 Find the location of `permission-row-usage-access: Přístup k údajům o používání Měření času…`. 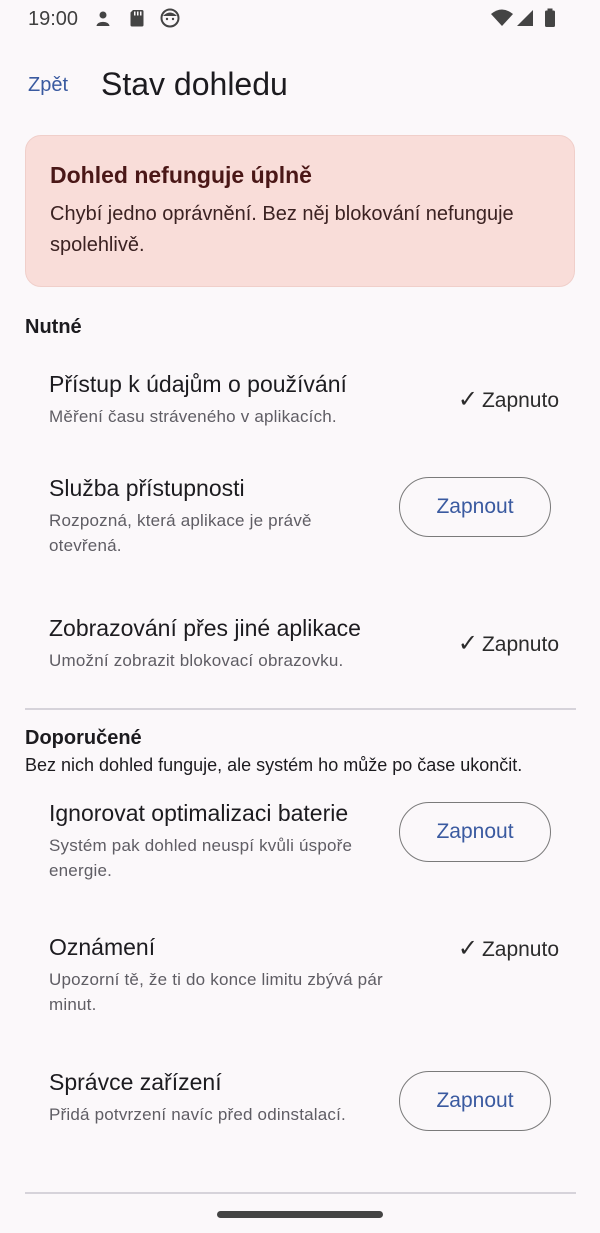

permission-row-usage-access: Přístup k údajům o používání Měření času… is located at coordinates (304, 400).